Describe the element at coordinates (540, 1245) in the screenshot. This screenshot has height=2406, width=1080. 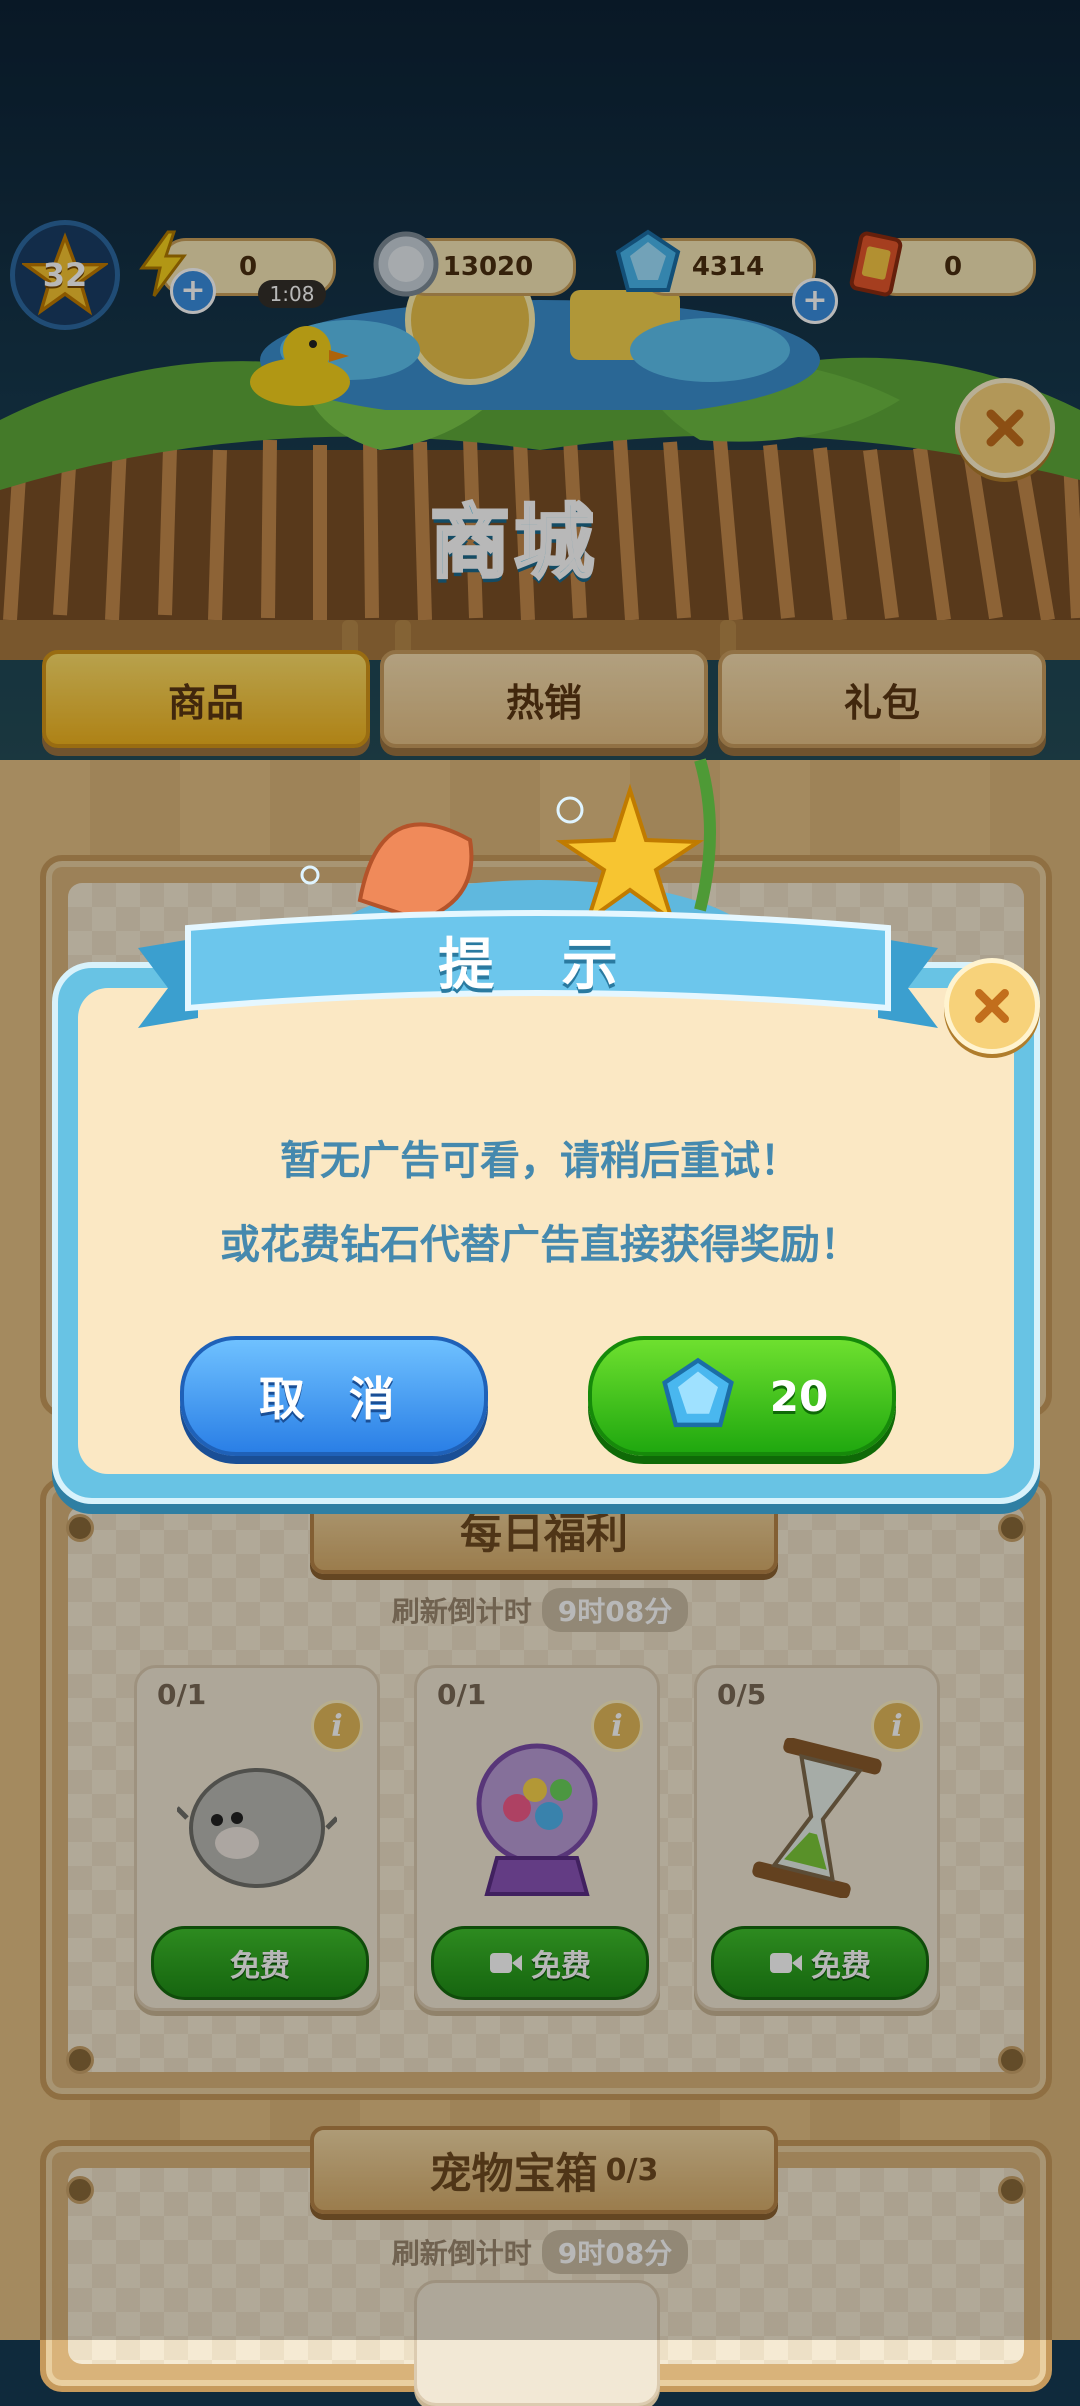
I see `dialog-message-line-2: 或花费钻石代替广告直接获得奖励！` at that location.